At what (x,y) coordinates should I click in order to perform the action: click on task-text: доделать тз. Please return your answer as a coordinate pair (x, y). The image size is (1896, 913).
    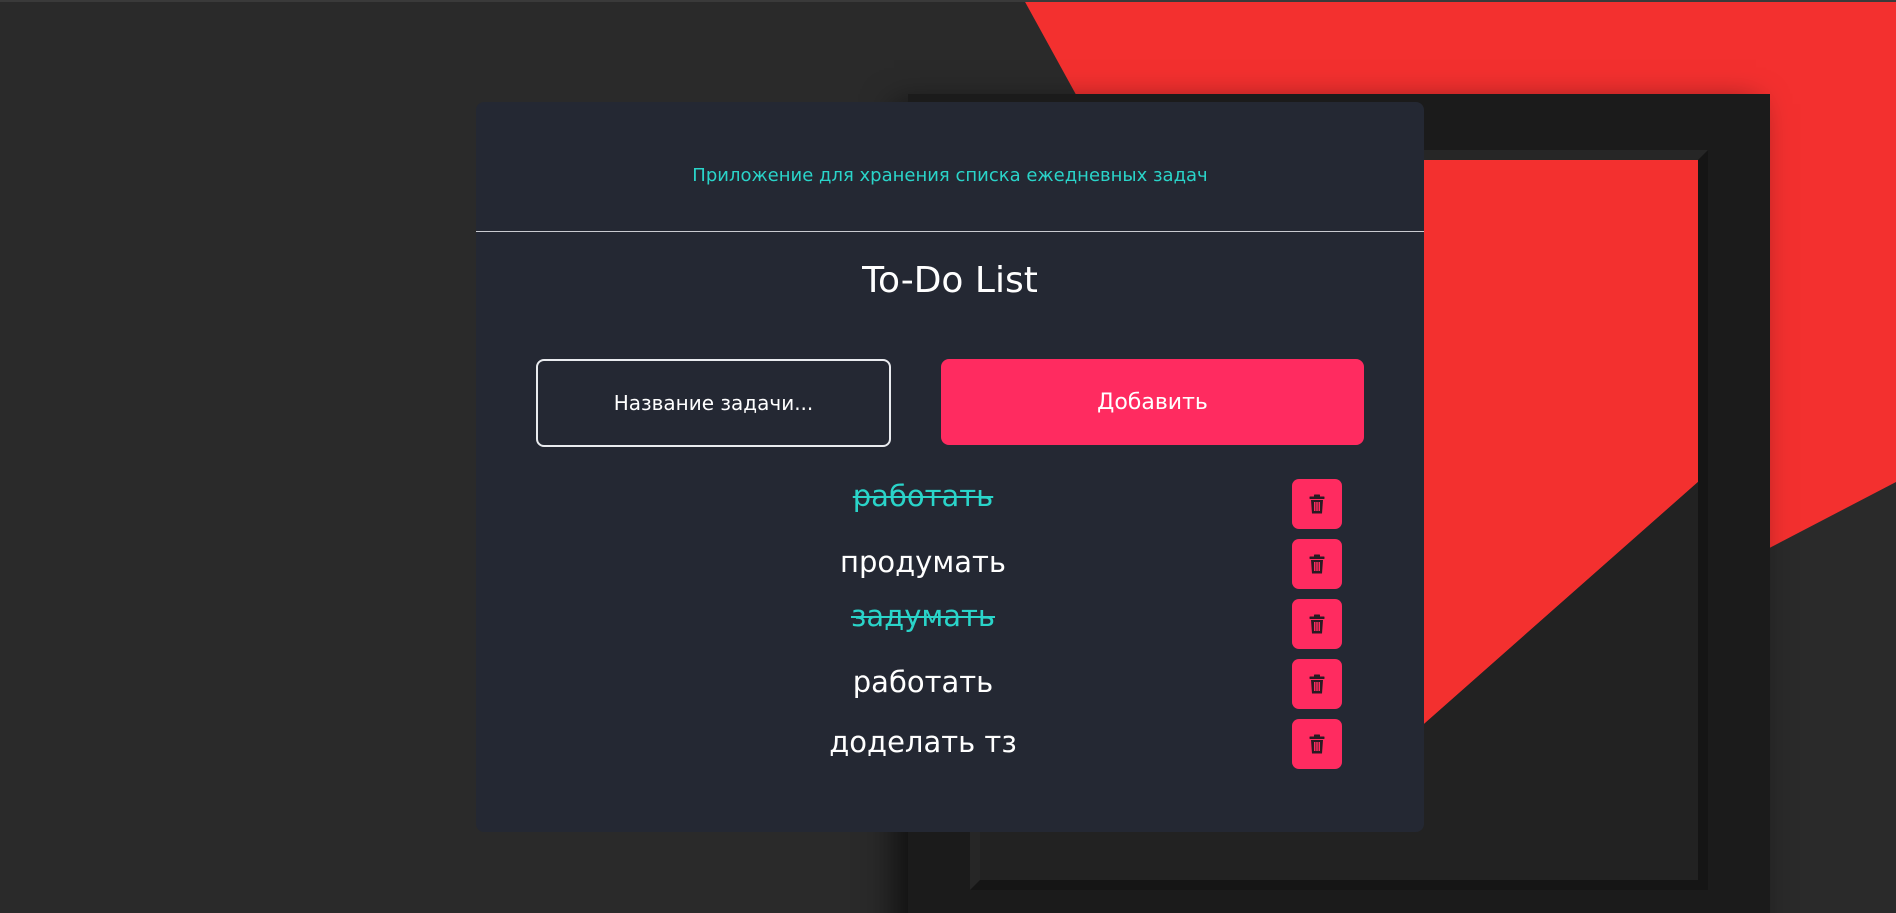
    Looking at the image, I should click on (923, 742).